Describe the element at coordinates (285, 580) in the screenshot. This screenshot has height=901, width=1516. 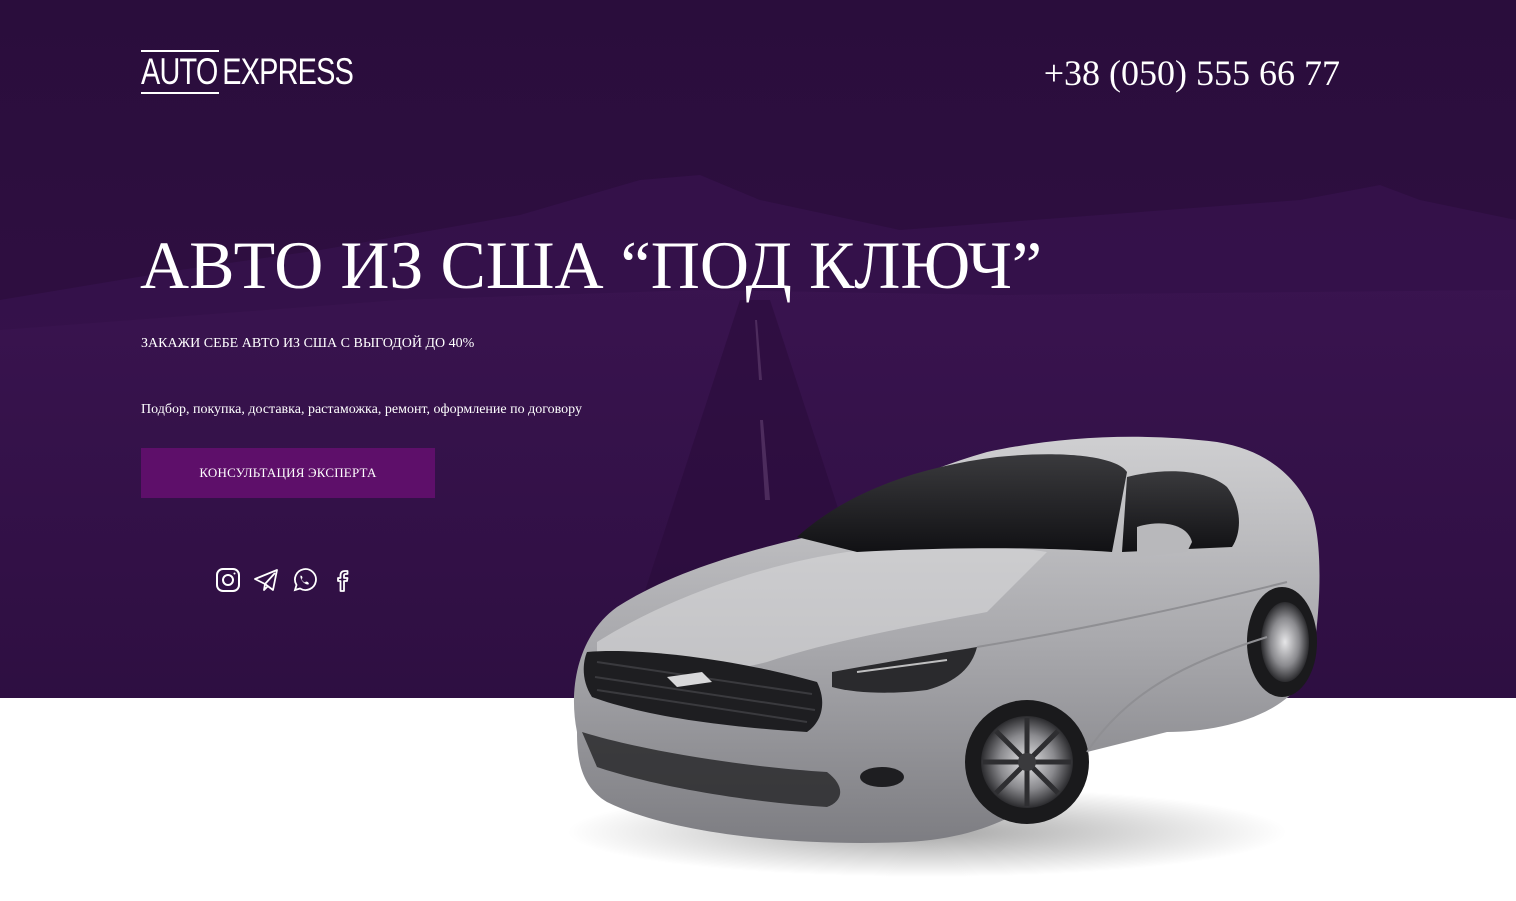
I see `social-links` at that location.